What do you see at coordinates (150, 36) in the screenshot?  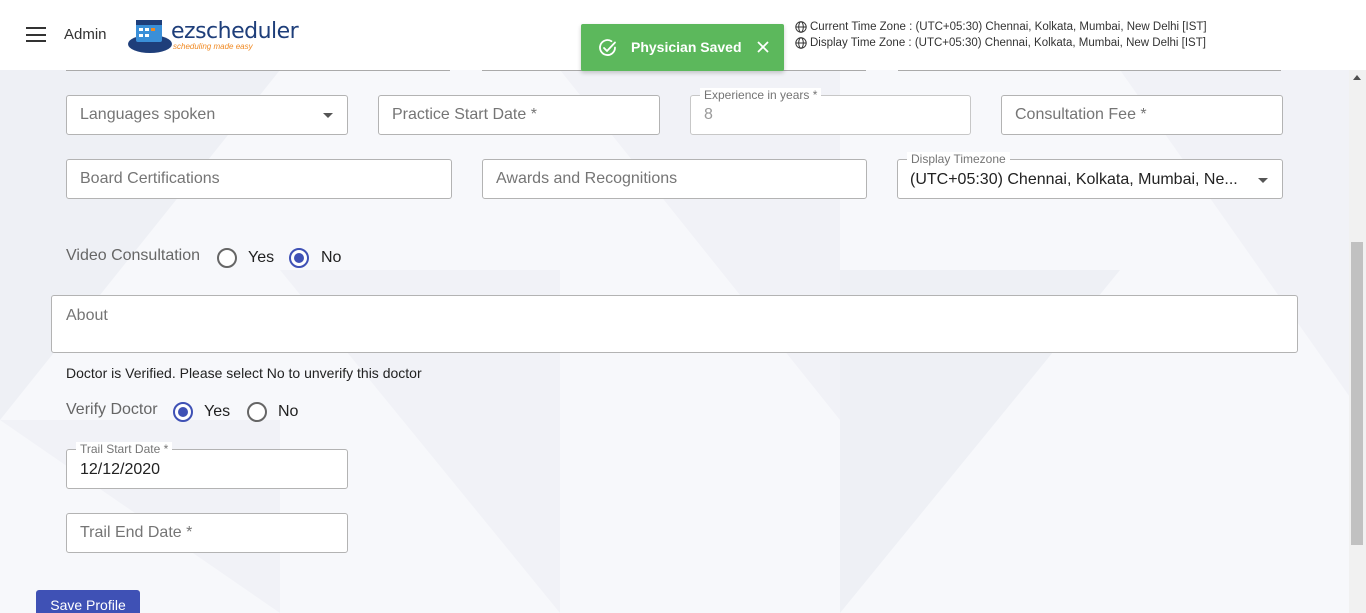 I see `logo-icon` at bounding box center [150, 36].